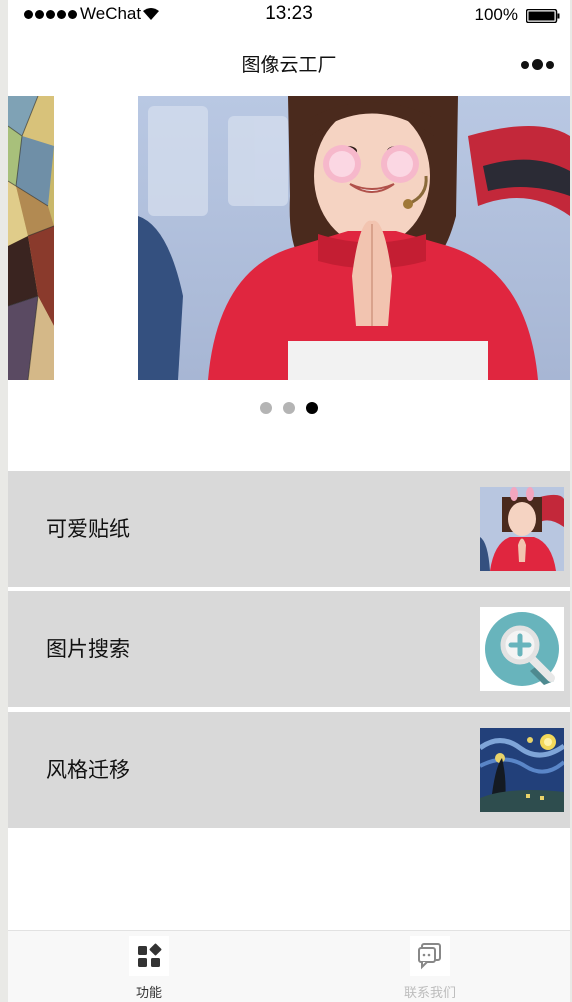 This screenshot has width=572, height=1002. Describe the element at coordinates (522, 770) in the screenshot. I see `starry-night-thumb` at that location.